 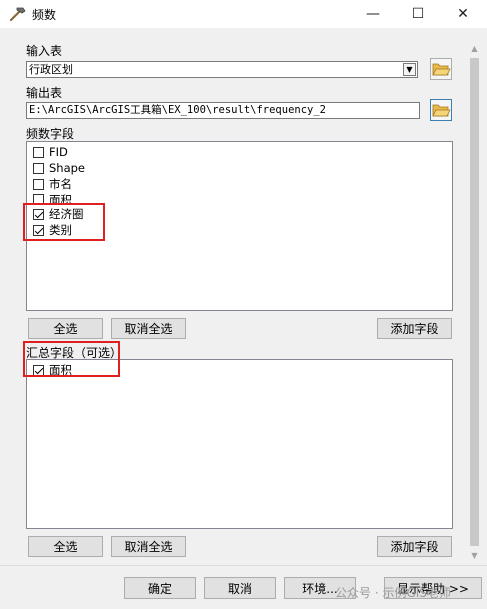 I want to click on vertical-scrollbar: ▲ ▼, so click(x=474, y=302).